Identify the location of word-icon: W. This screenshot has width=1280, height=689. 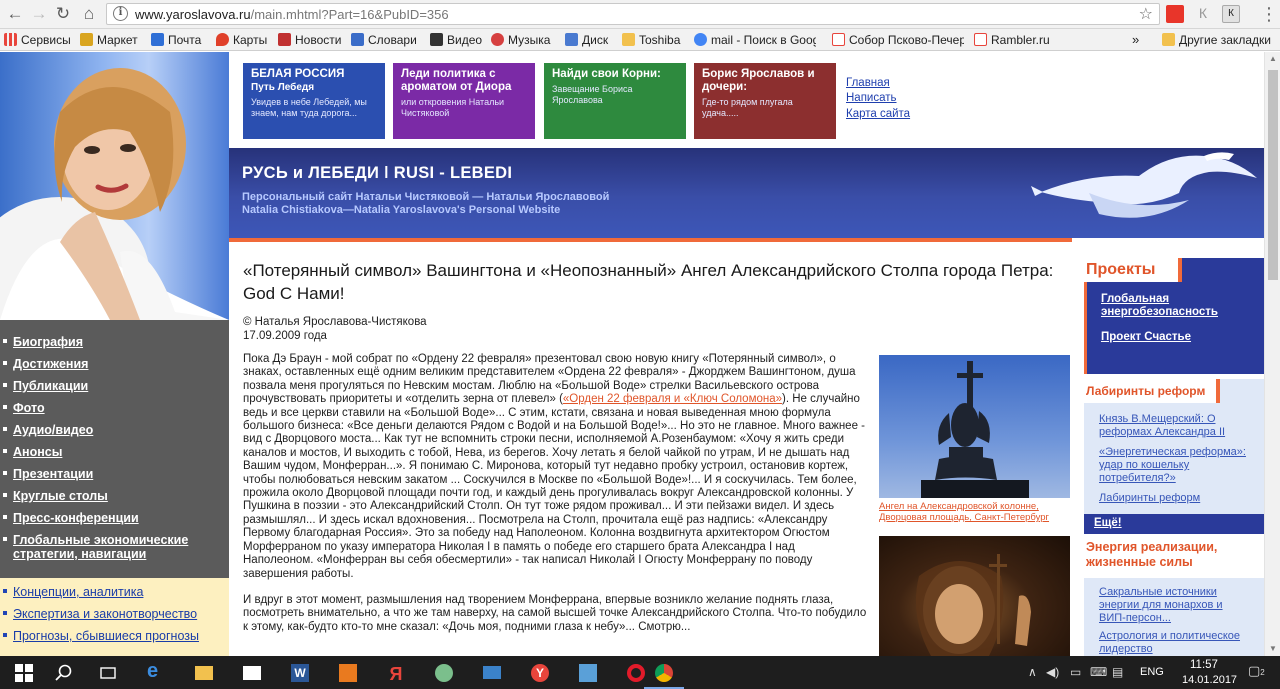
(300, 673).